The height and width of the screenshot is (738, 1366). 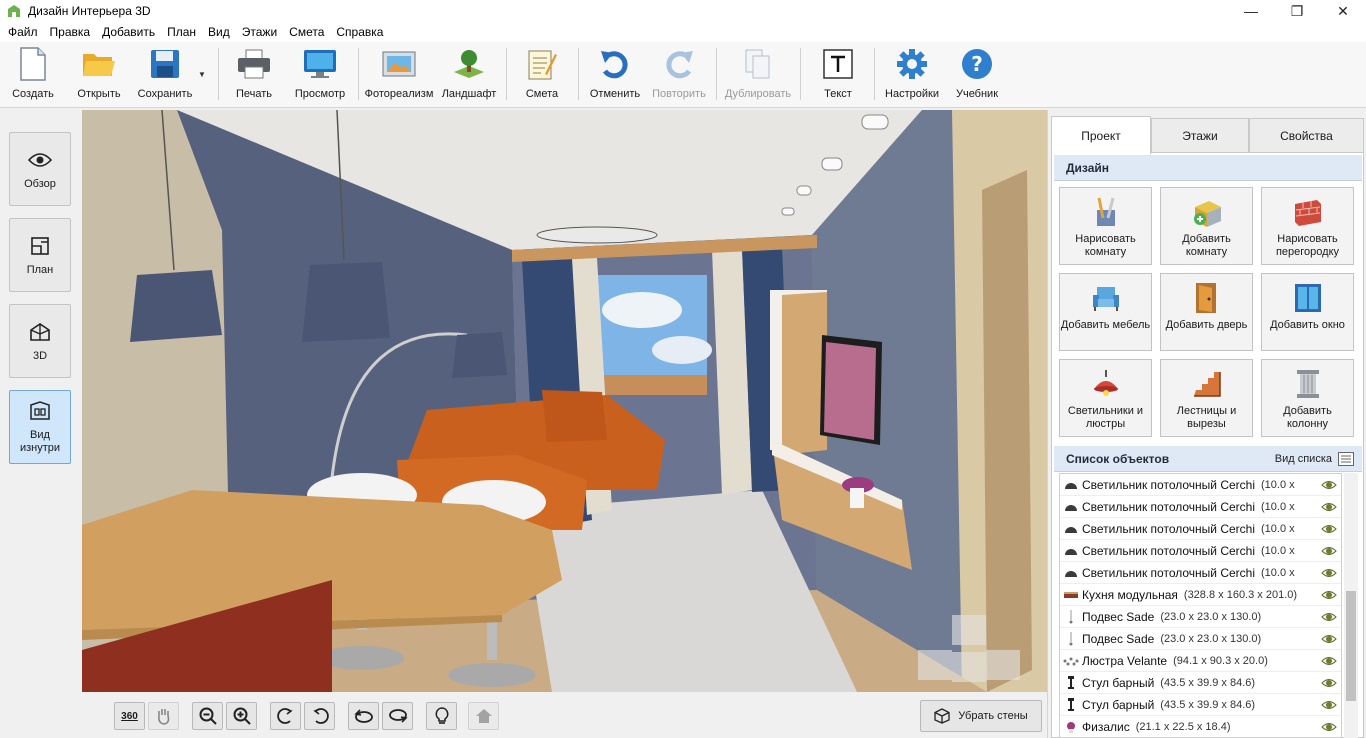 I want to click on column-icon, so click(x=1308, y=384).